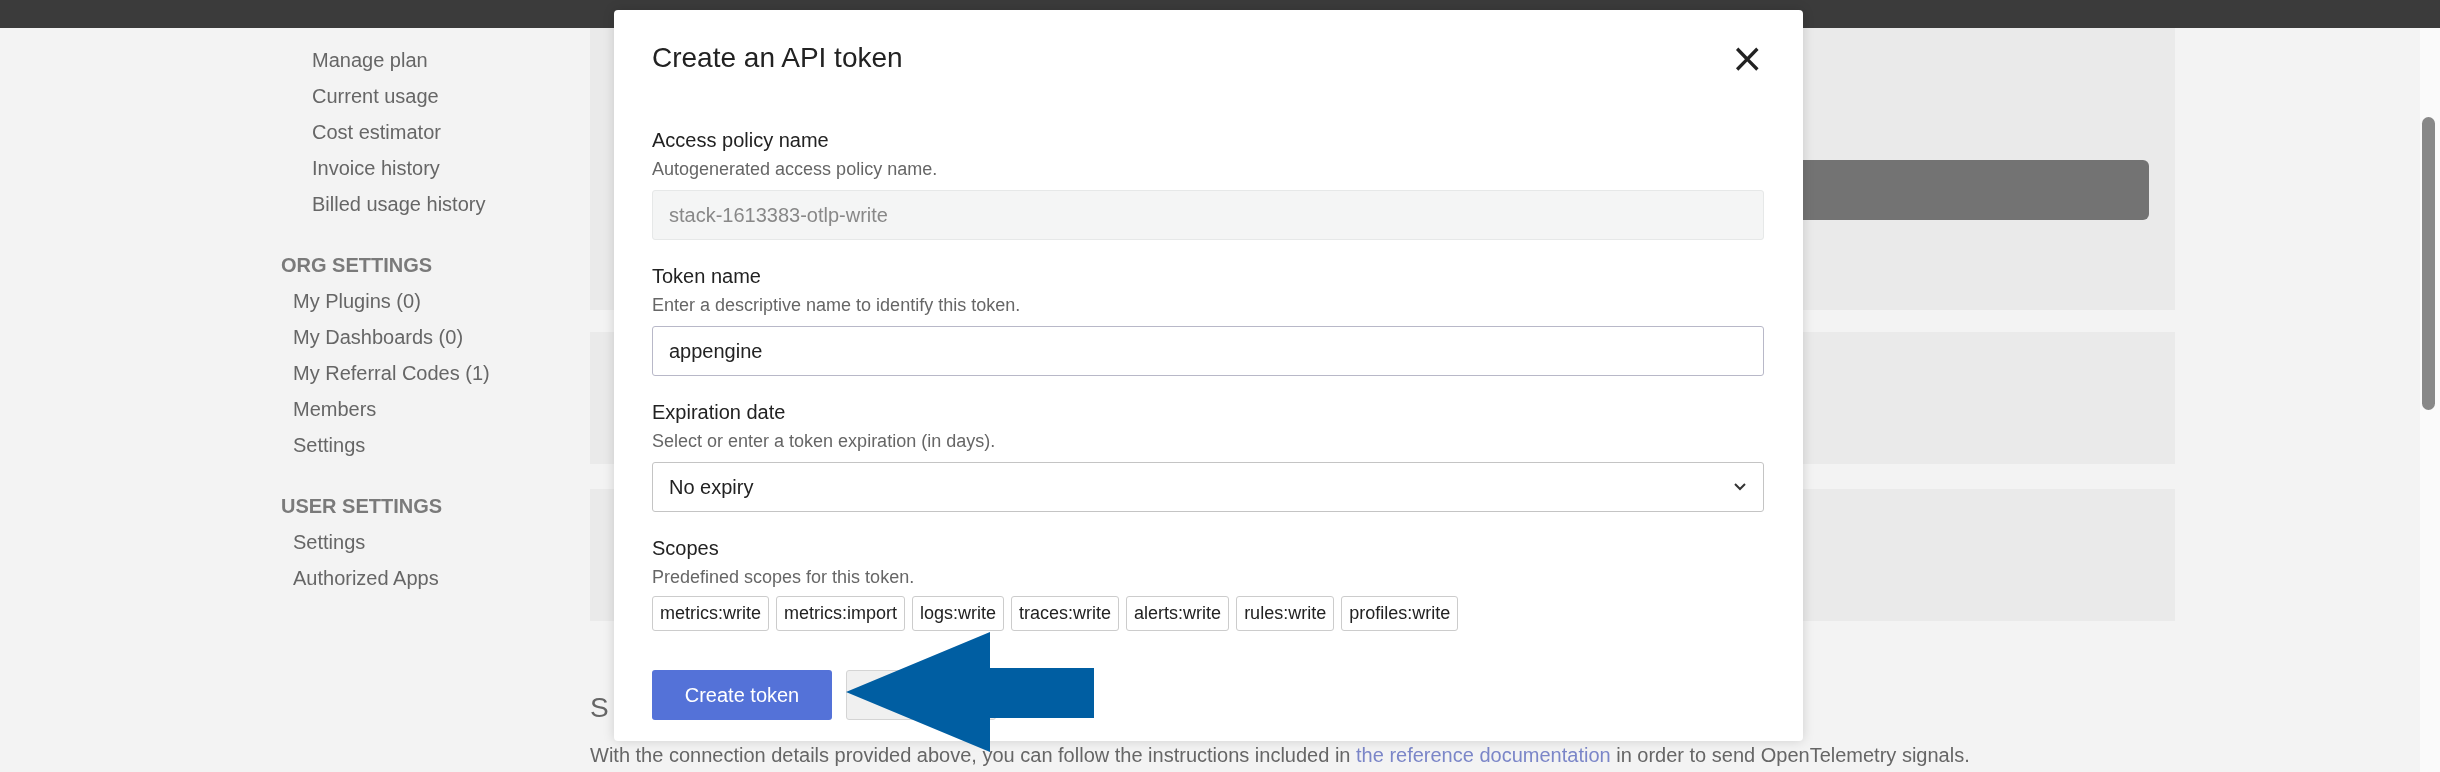 The width and height of the screenshot is (2440, 772). What do you see at coordinates (435, 409) in the screenshot?
I see `sidebar-link: Members` at bounding box center [435, 409].